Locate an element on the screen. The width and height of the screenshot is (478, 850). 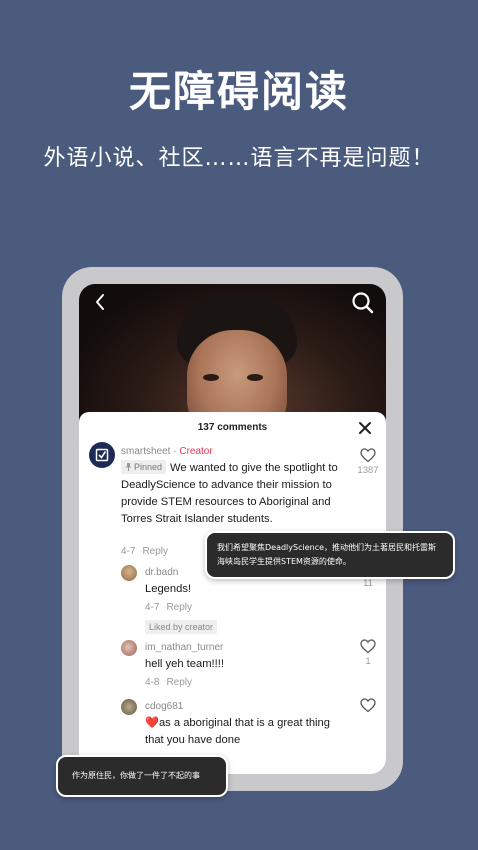
comment-username: smartsheet · Creator is located at coordinates (167, 451).